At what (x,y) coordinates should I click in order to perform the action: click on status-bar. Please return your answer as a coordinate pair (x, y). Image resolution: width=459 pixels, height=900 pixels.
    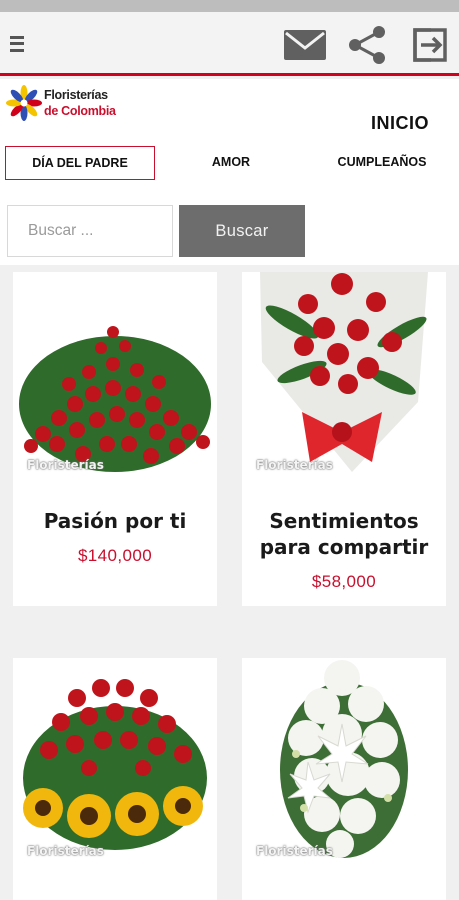
    Looking at the image, I should click on (229, 6).